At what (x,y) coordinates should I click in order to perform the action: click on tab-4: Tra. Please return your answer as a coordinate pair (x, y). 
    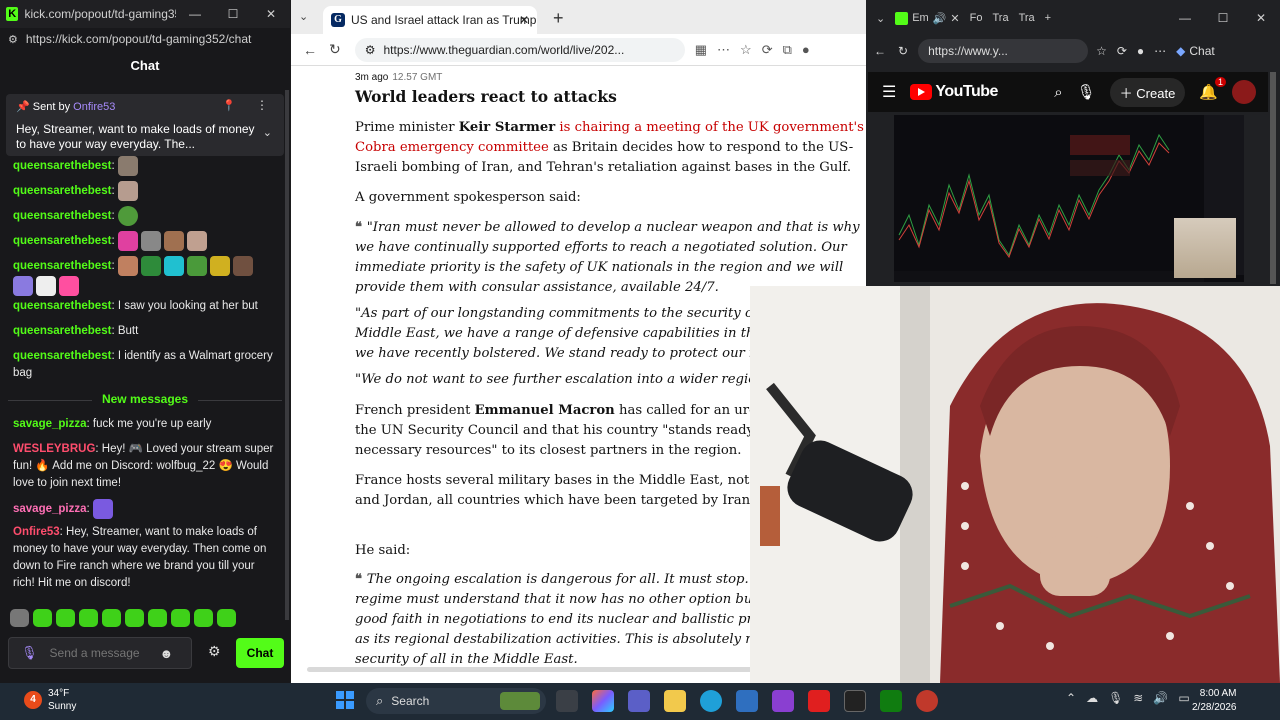
    Looking at the image, I should click on (1027, 18).